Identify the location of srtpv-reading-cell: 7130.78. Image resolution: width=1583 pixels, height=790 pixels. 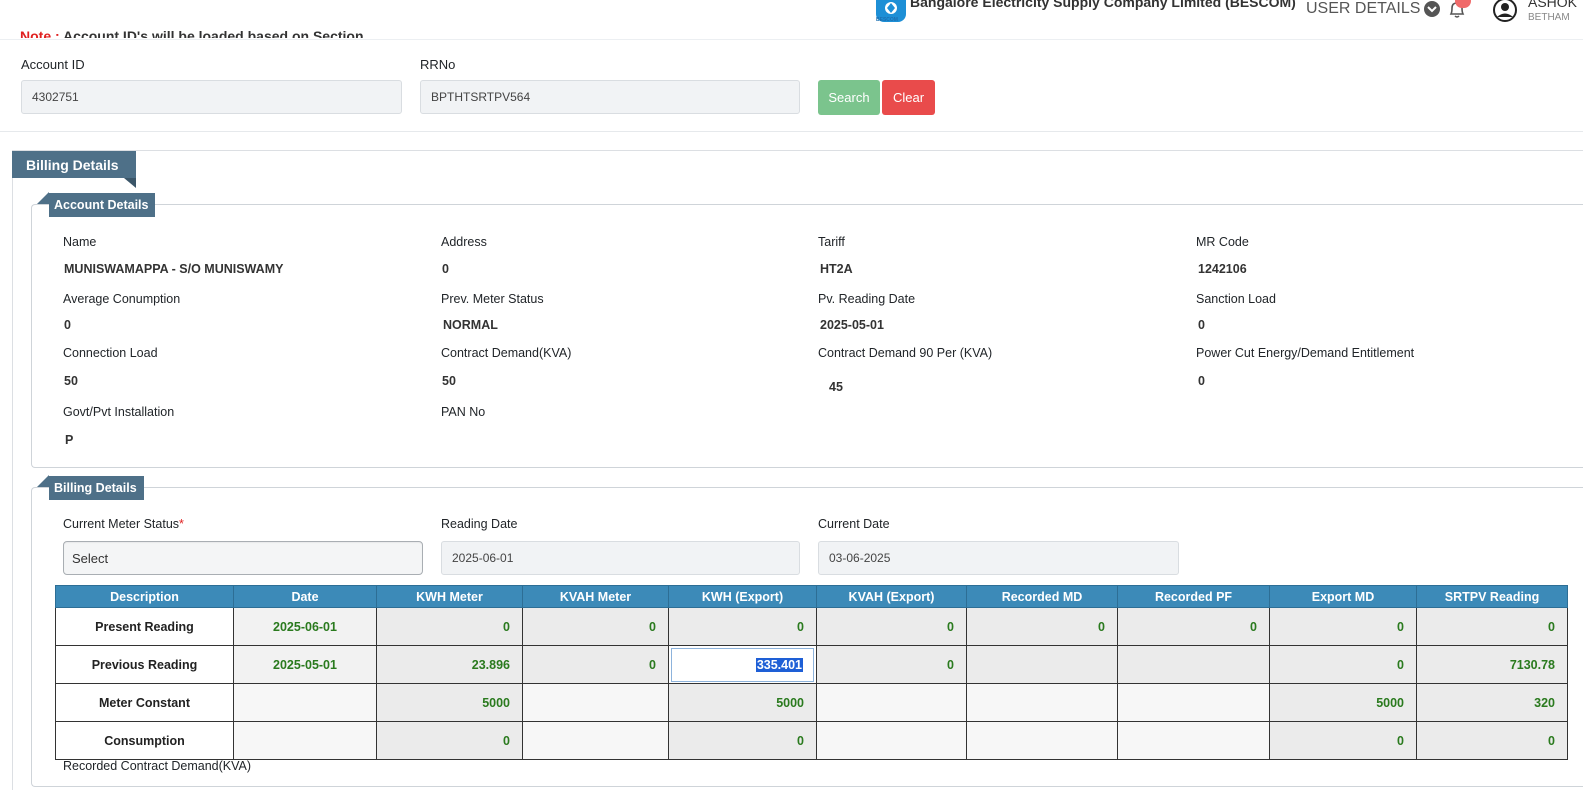
(1492, 664).